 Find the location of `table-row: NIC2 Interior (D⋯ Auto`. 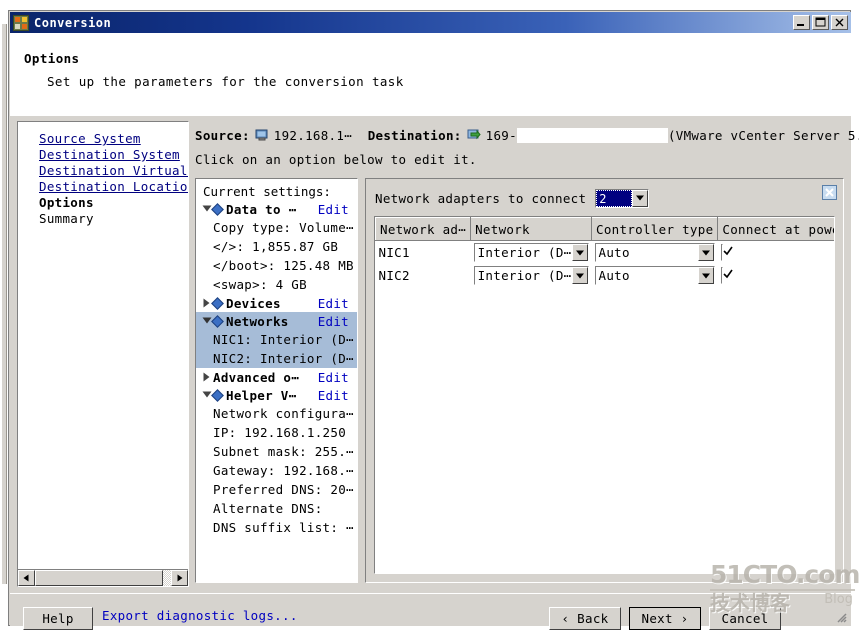

table-row: NIC2 Interior (D⋯ Auto is located at coordinates (605, 275).